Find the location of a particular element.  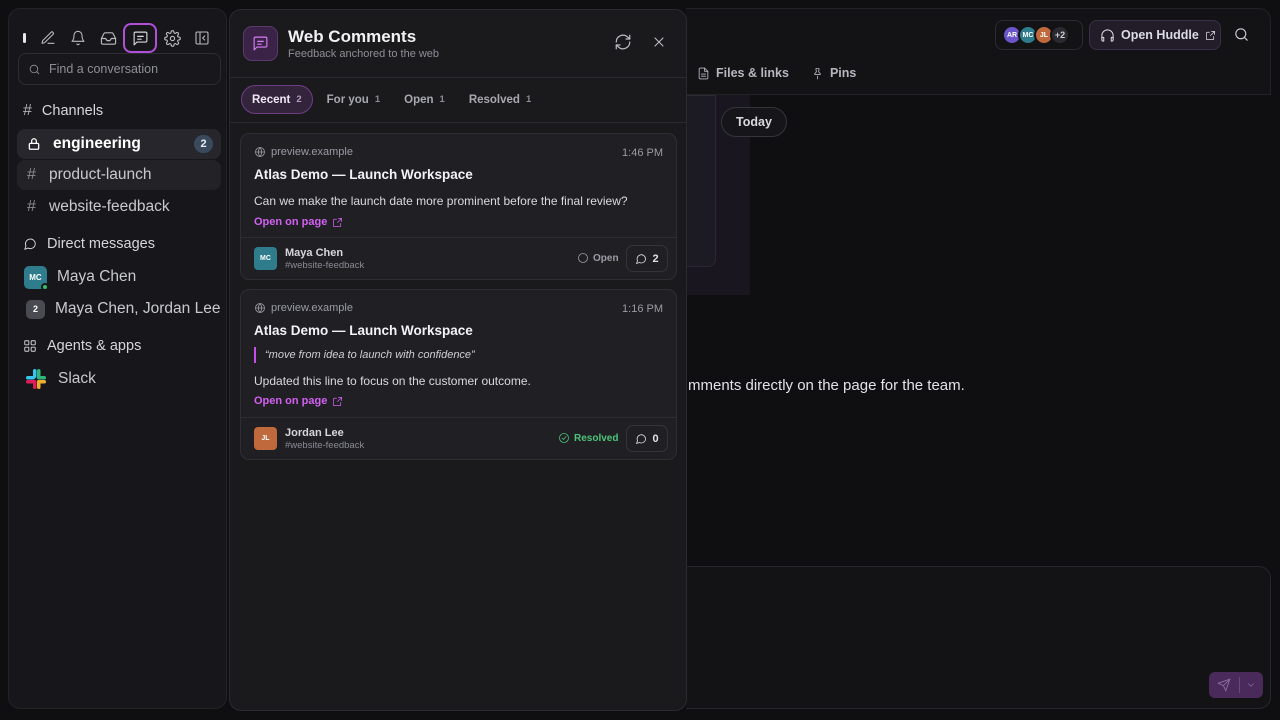

chevron-down-icon is located at coordinates (1251, 685).